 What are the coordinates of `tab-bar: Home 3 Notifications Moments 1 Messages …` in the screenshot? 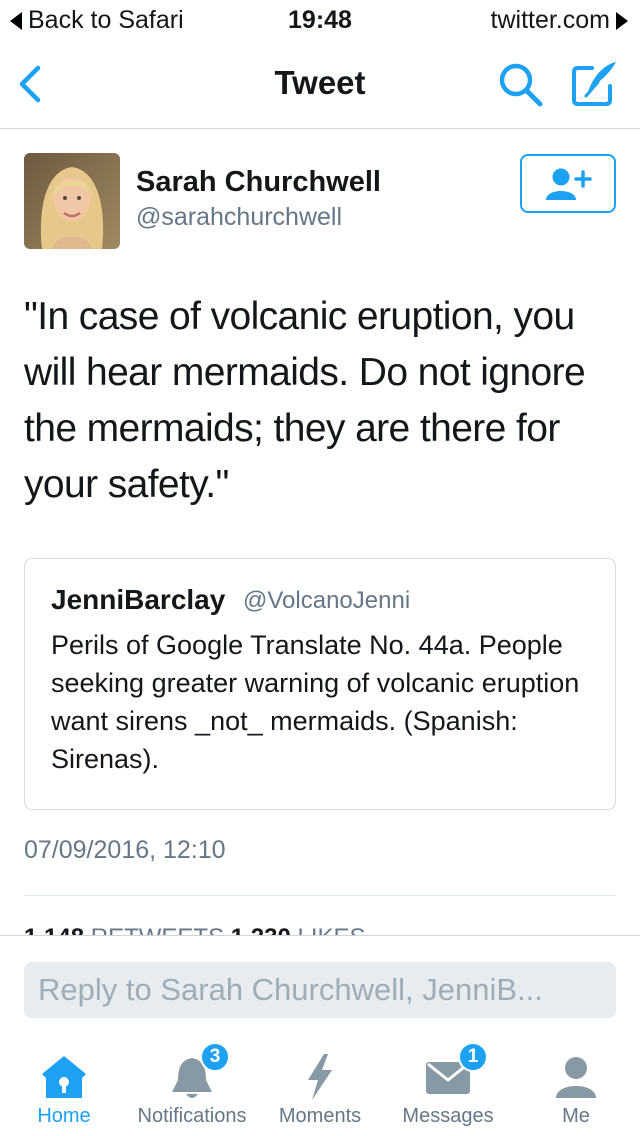 It's located at (320, 1088).